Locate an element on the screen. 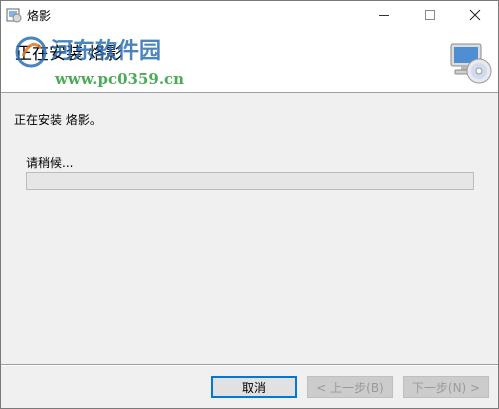  installer-app-icon is located at coordinates (14, 15).